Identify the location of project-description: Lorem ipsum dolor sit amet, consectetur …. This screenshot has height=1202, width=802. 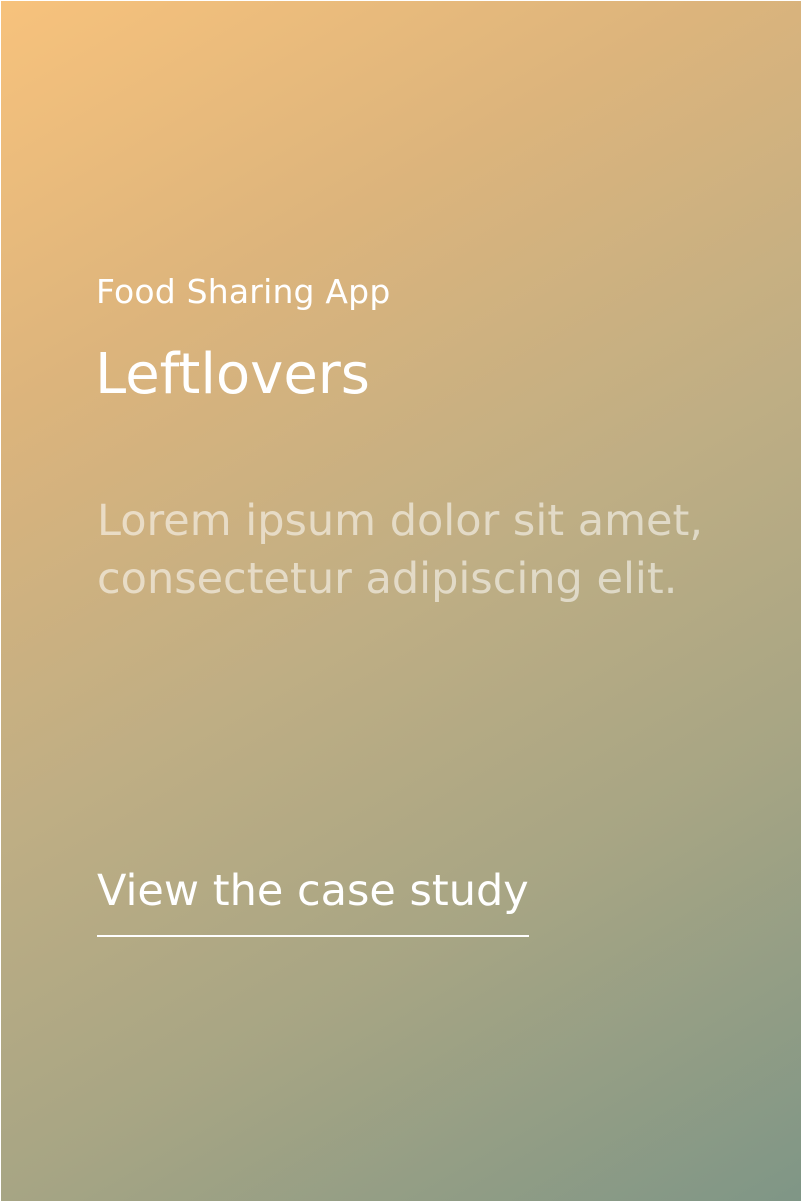
(400, 550).